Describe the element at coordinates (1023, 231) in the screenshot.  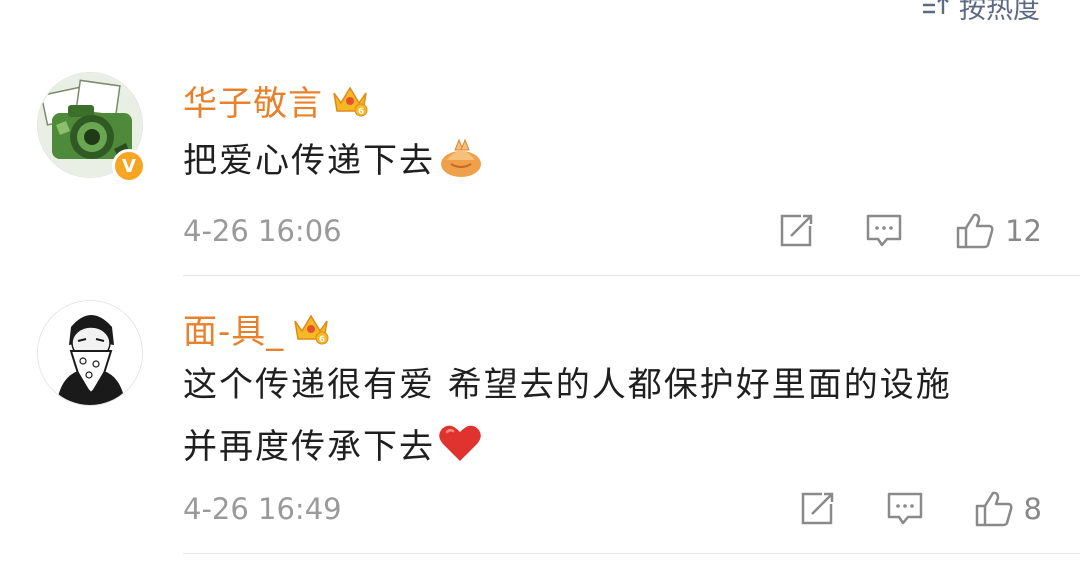
I see `like-count: 12` at that location.